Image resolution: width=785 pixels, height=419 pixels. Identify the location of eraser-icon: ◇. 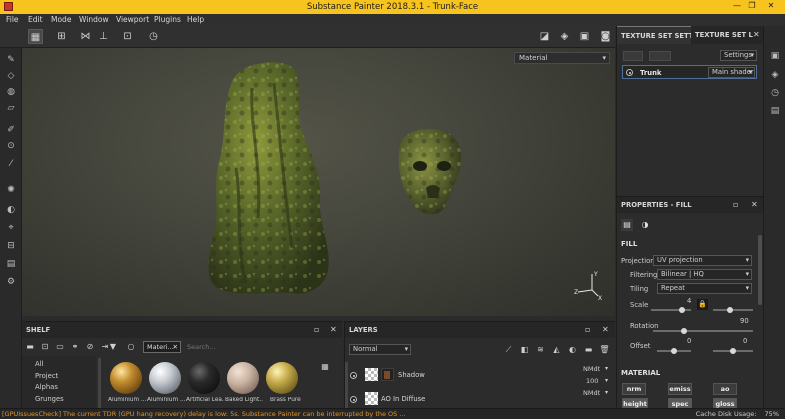
(11, 76).